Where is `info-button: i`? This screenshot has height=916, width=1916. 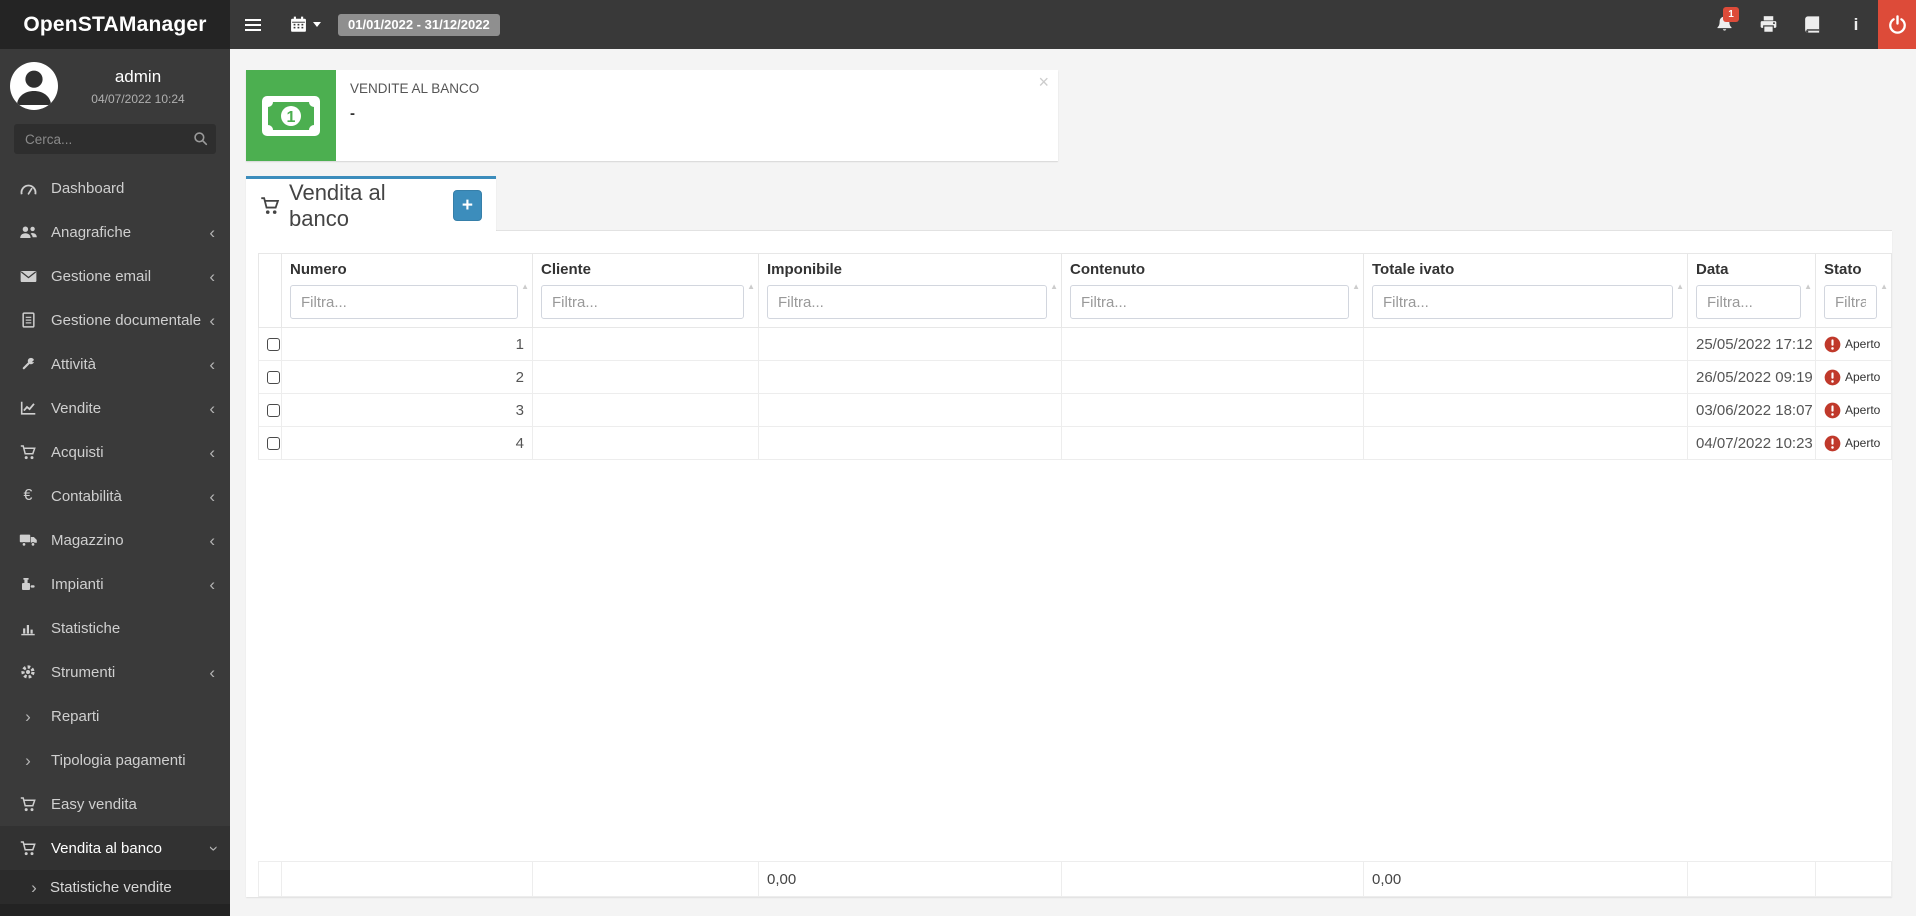 info-button: i is located at coordinates (1856, 24).